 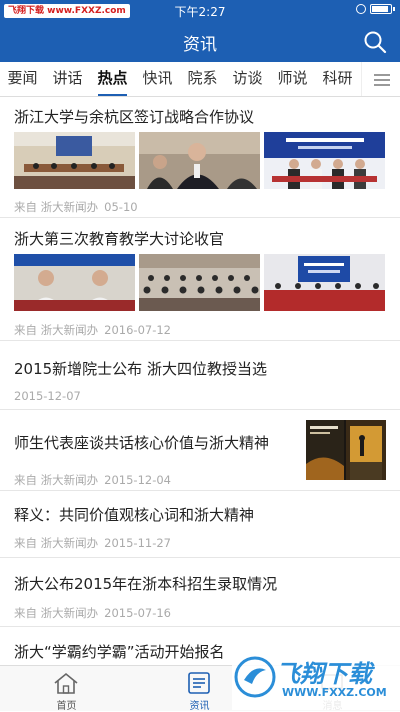 What do you see at coordinates (140, 369) in the screenshot?
I see `news-title: 2015新增院士公布 浙大四位教授当选` at bounding box center [140, 369].